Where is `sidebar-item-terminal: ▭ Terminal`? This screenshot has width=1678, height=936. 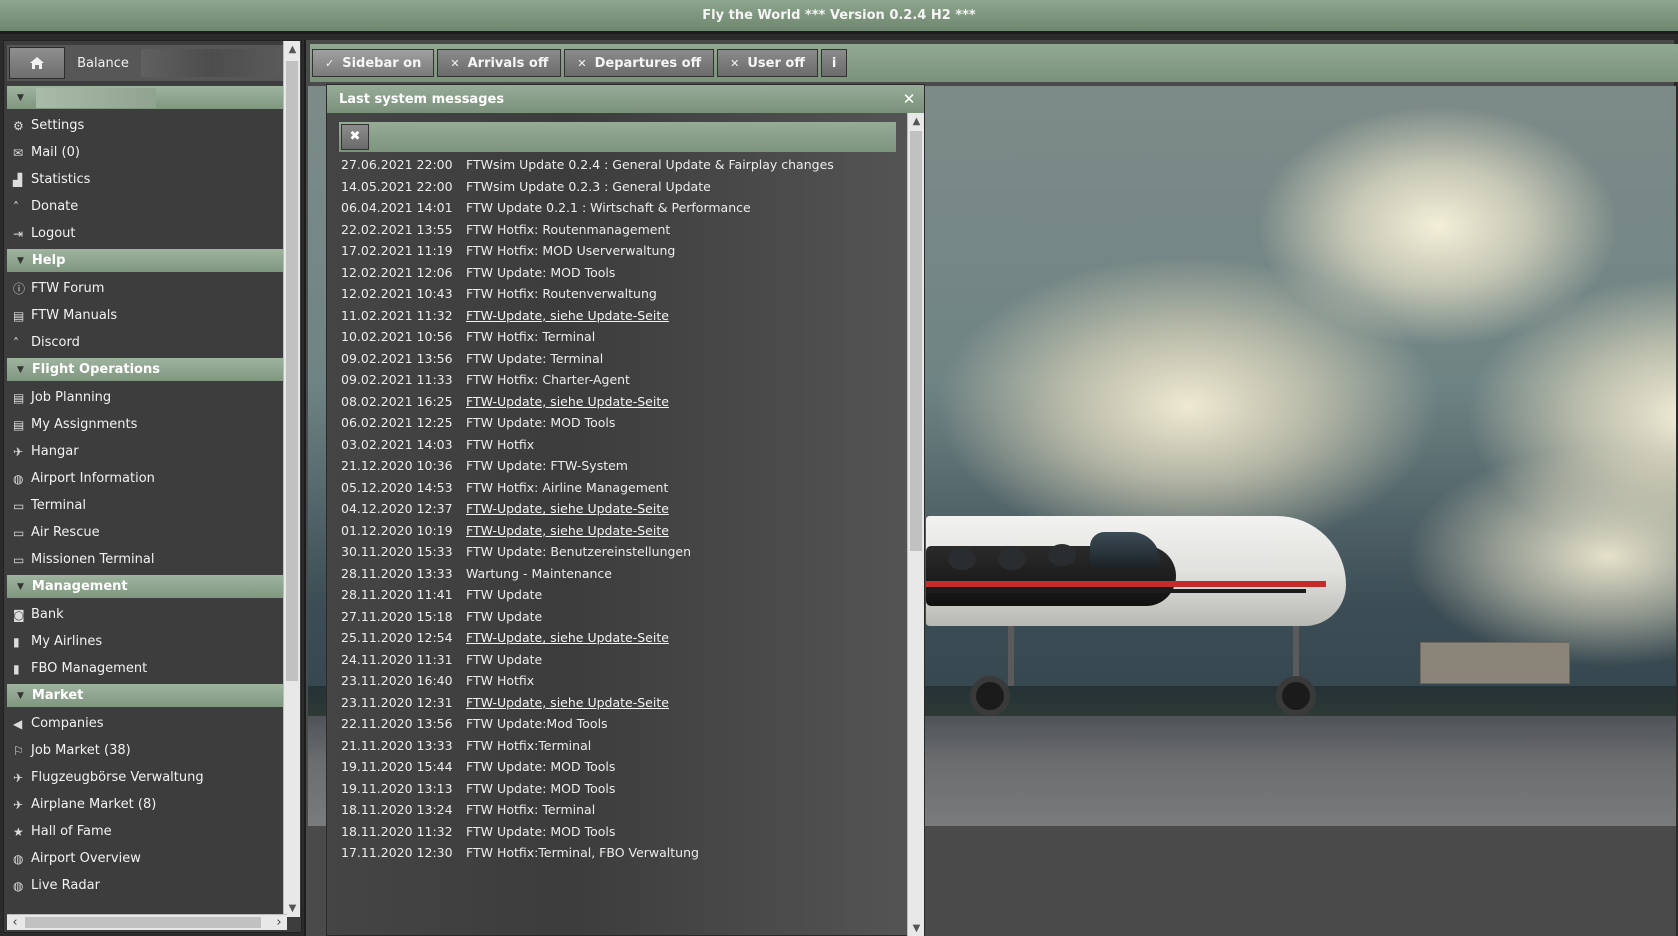
sidebar-item-terminal: ▭ Terminal is located at coordinates (147, 505).